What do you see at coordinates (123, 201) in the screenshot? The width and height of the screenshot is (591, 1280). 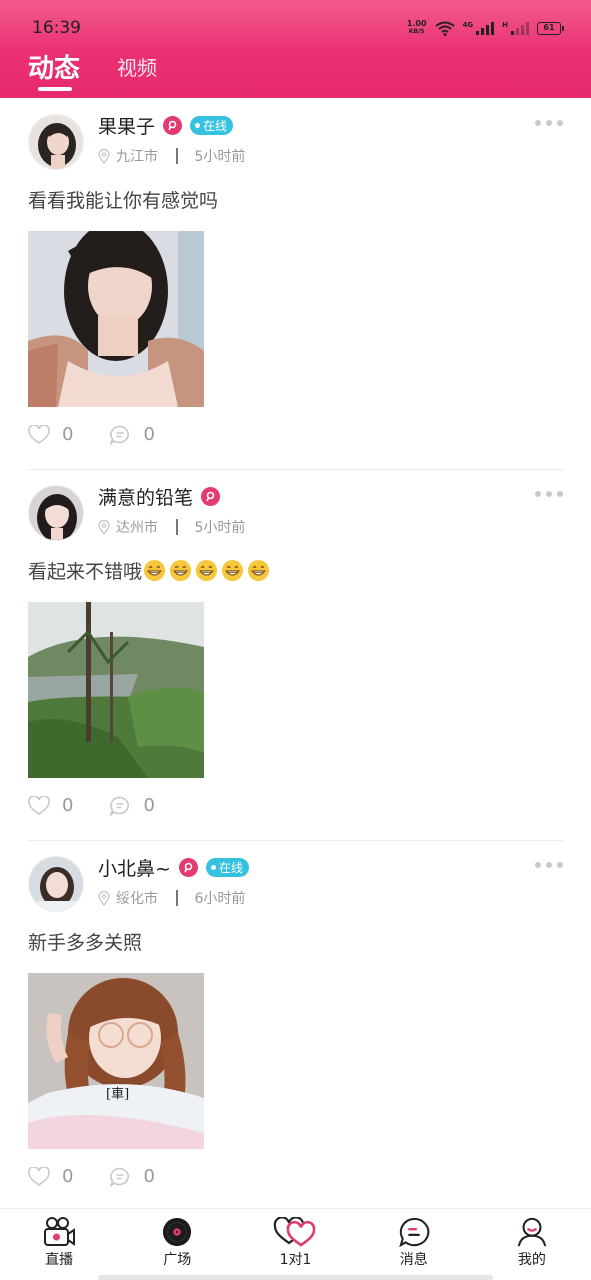 I see `post-text: 看看我能让你有感觉吗` at bounding box center [123, 201].